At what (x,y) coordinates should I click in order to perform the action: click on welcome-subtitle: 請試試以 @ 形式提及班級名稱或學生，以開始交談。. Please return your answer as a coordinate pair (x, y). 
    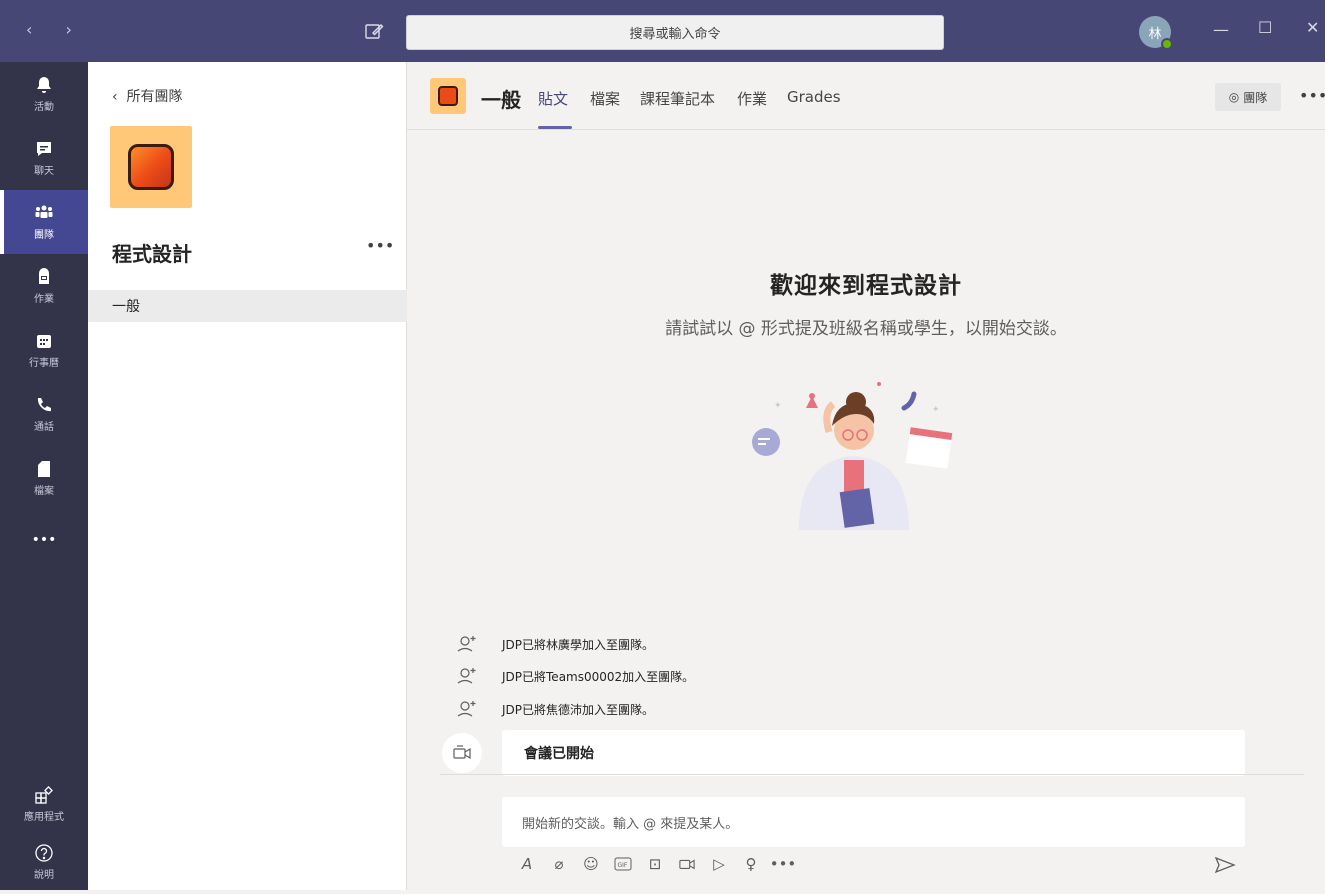
    Looking at the image, I should click on (866, 329).